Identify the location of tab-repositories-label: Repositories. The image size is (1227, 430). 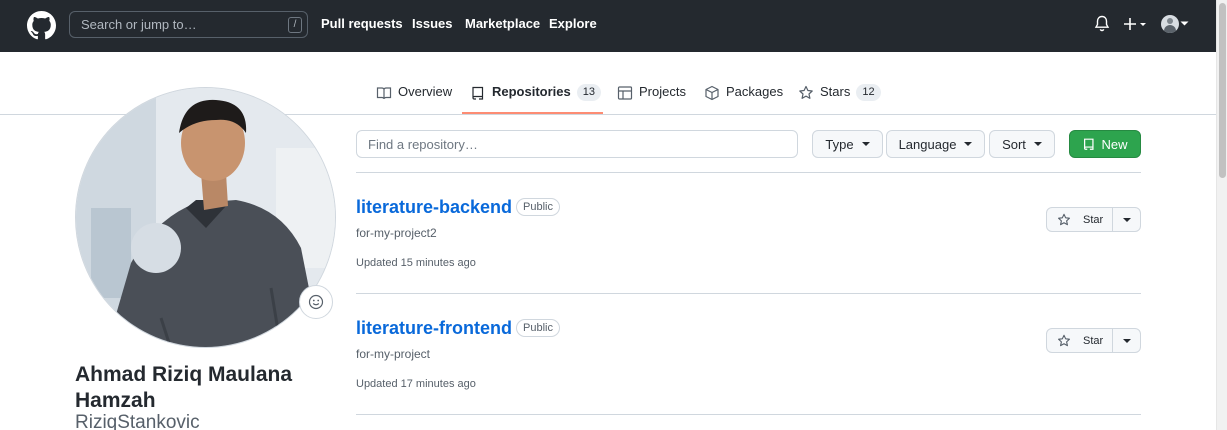
(531, 91).